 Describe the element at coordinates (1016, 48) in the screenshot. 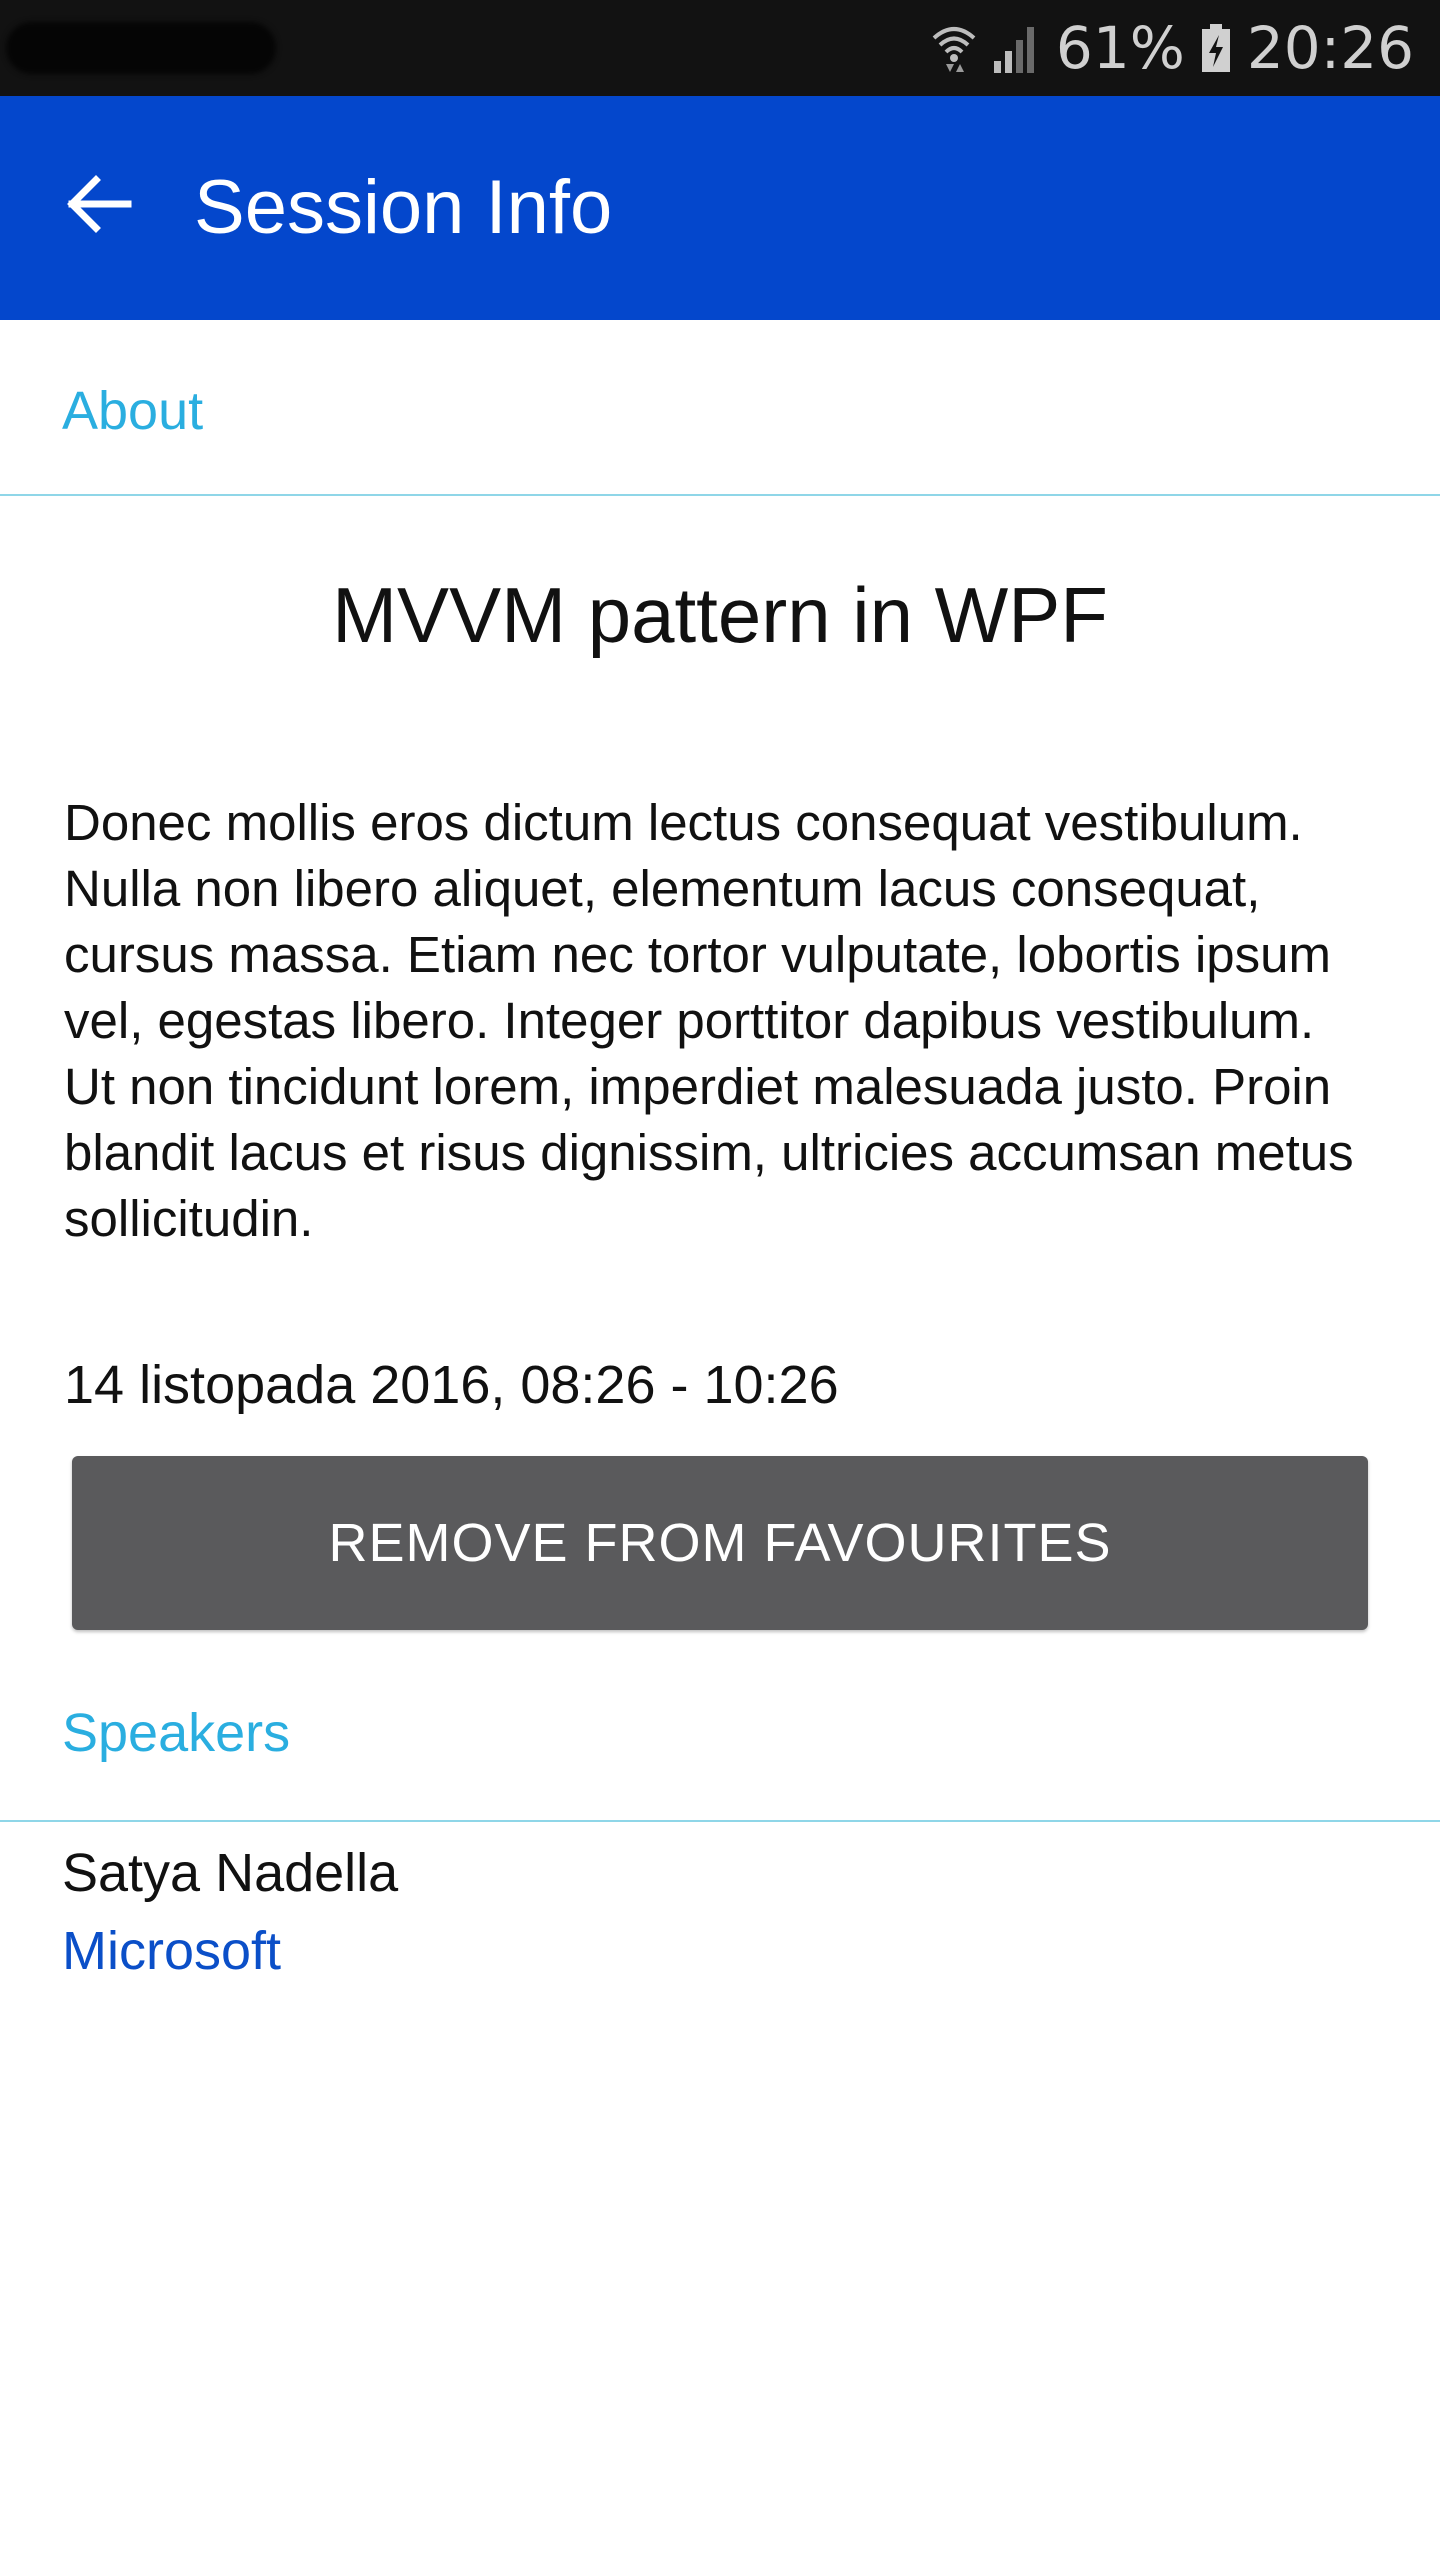

I see `signal-icon` at that location.